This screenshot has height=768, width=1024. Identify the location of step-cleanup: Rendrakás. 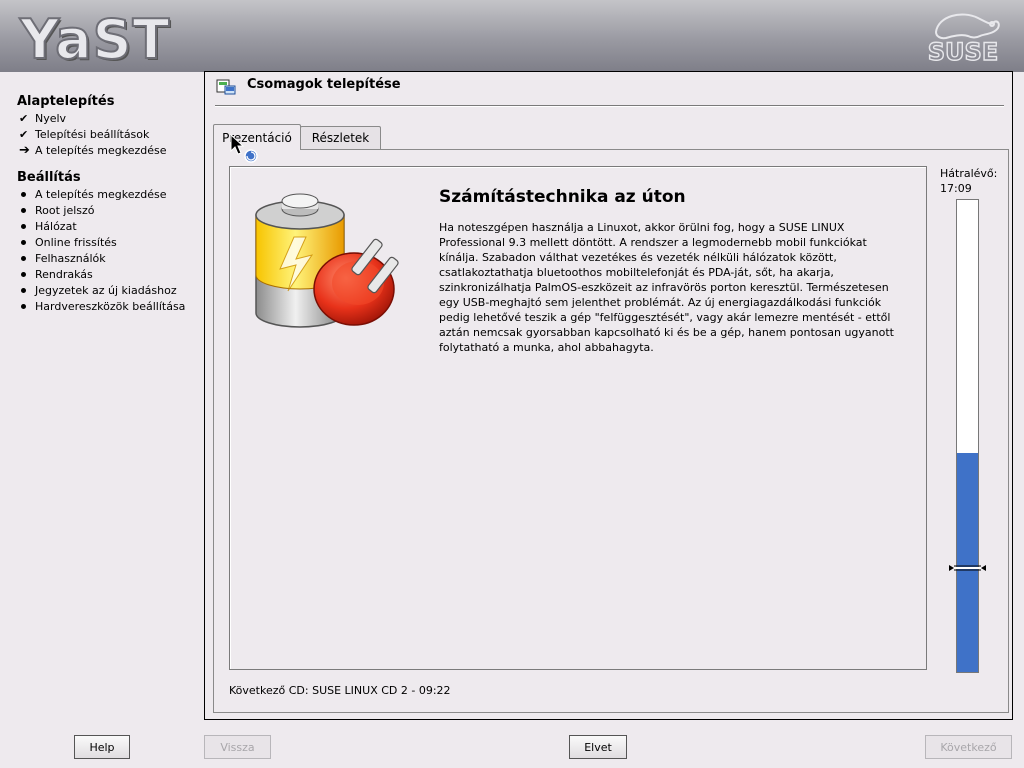
(56, 274).